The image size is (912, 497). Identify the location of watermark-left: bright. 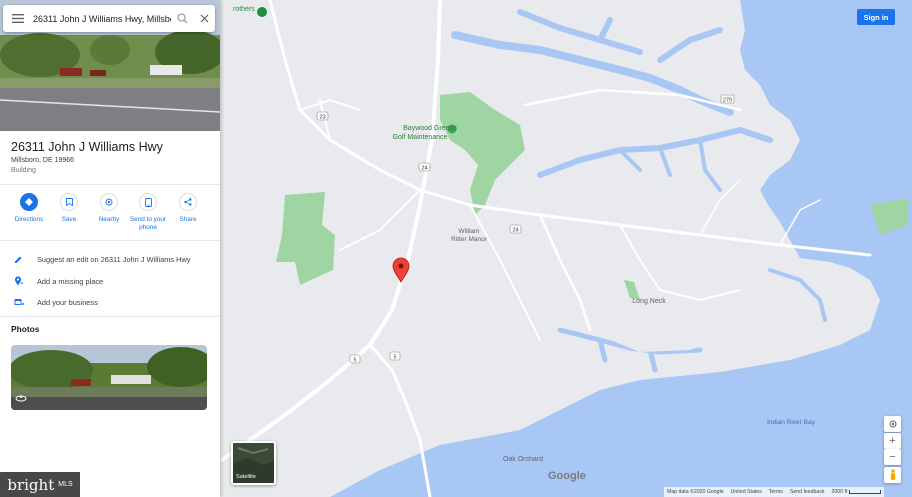
(31, 484).